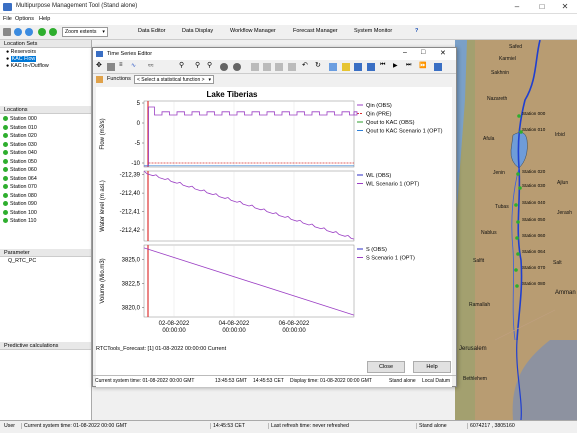 The image size is (577, 433). I want to click on paste-icon, so click(267, 67).